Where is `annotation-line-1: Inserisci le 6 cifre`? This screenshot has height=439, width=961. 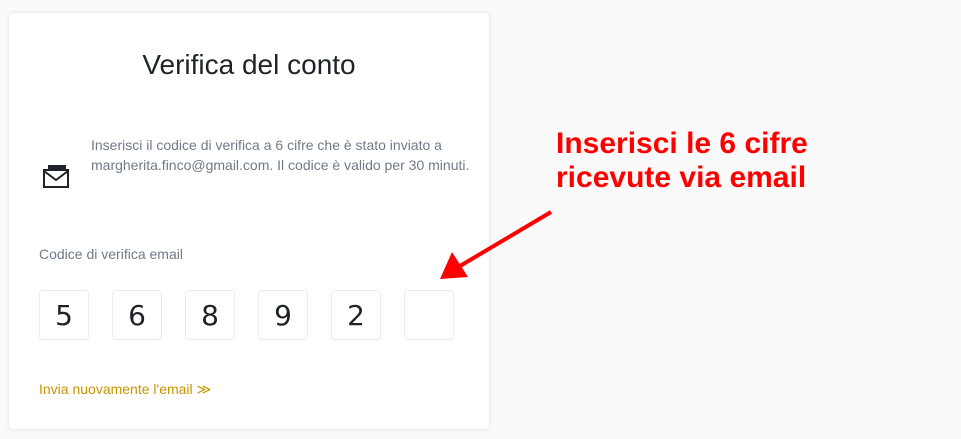
annotation-line-1: Inserisci le 6 cifre is located at coordinates (682, 143).